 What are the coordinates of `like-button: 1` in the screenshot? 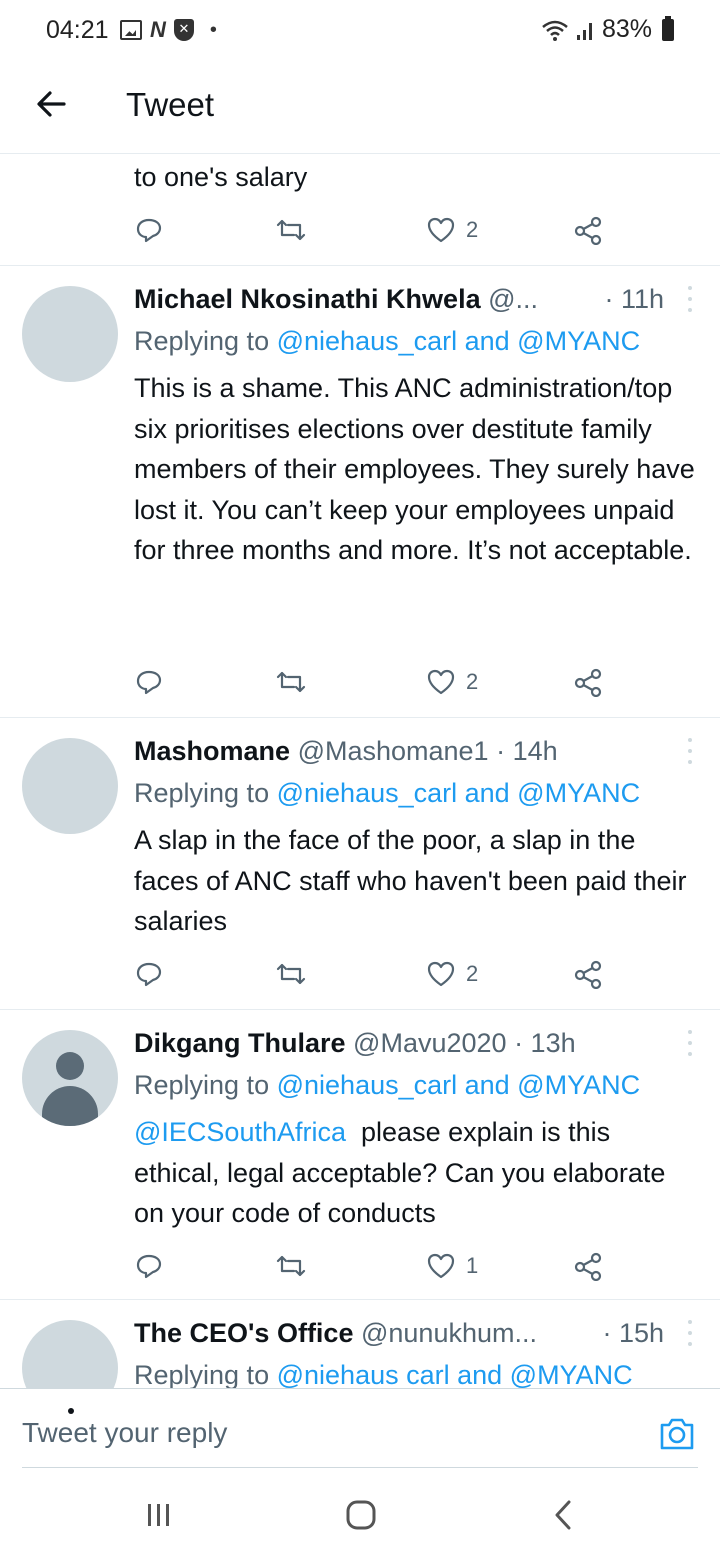 It's located at (452, 1266).